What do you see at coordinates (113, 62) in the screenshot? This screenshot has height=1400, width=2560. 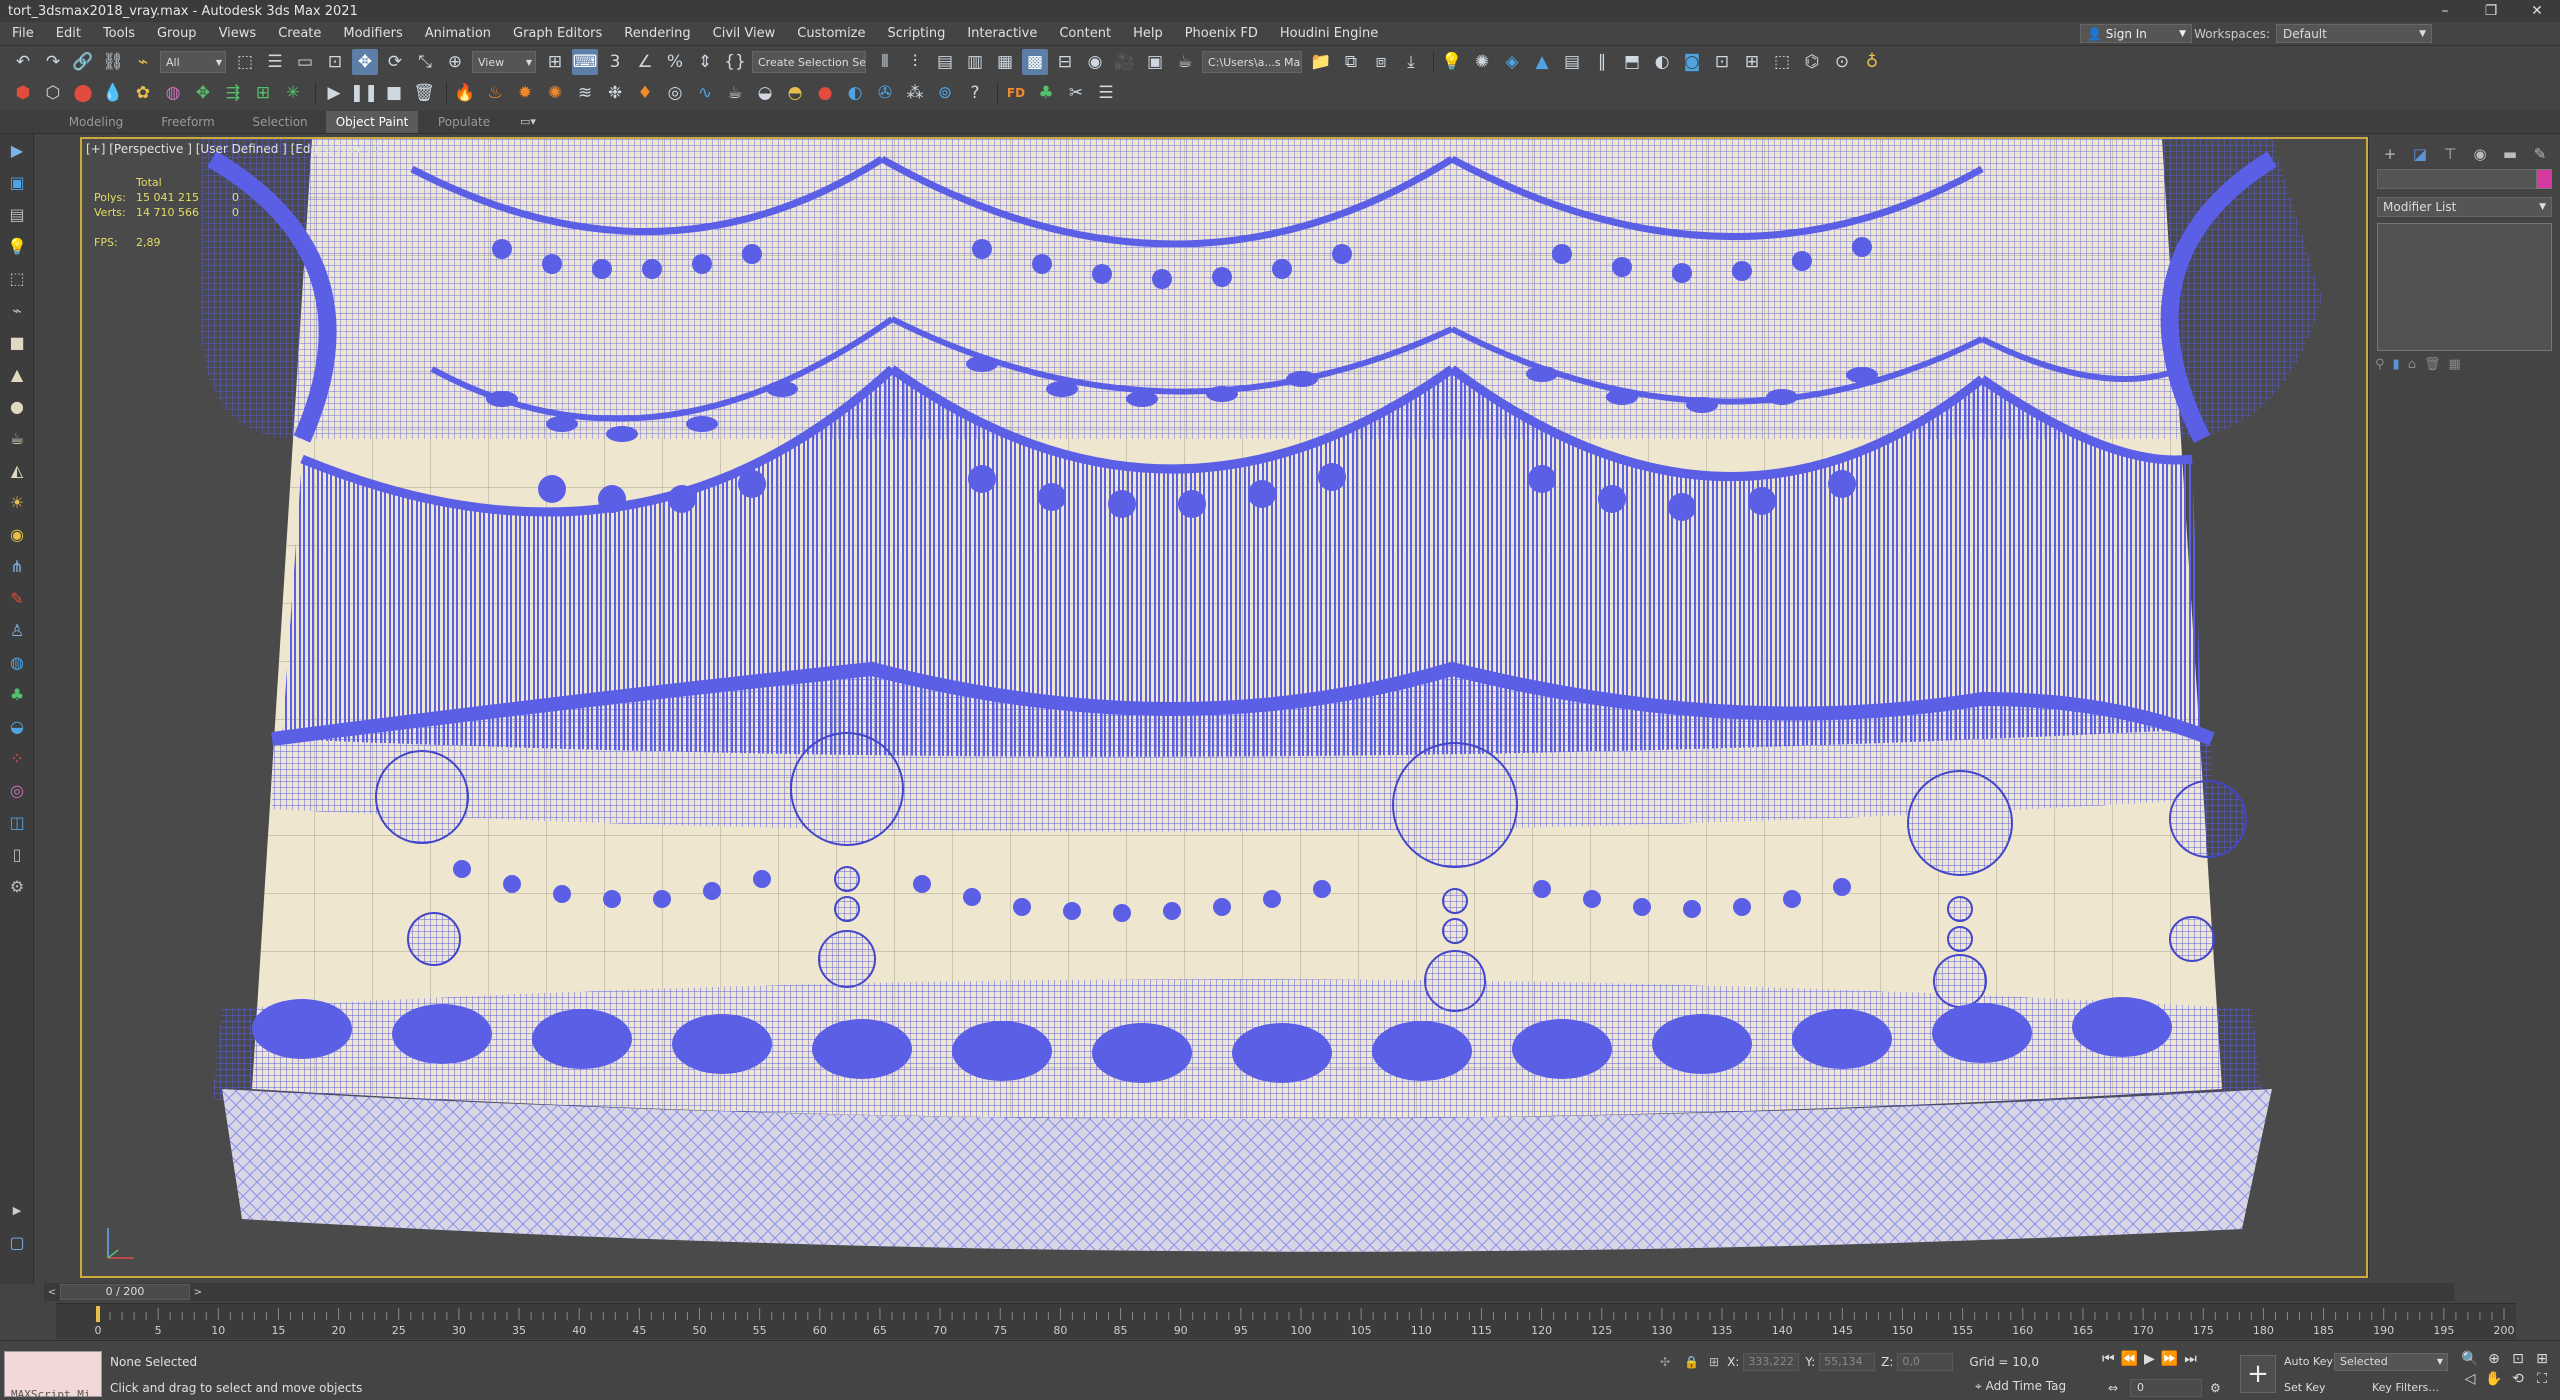 I see `unlink-icon: ⛓` at bounding box center [113, 62].